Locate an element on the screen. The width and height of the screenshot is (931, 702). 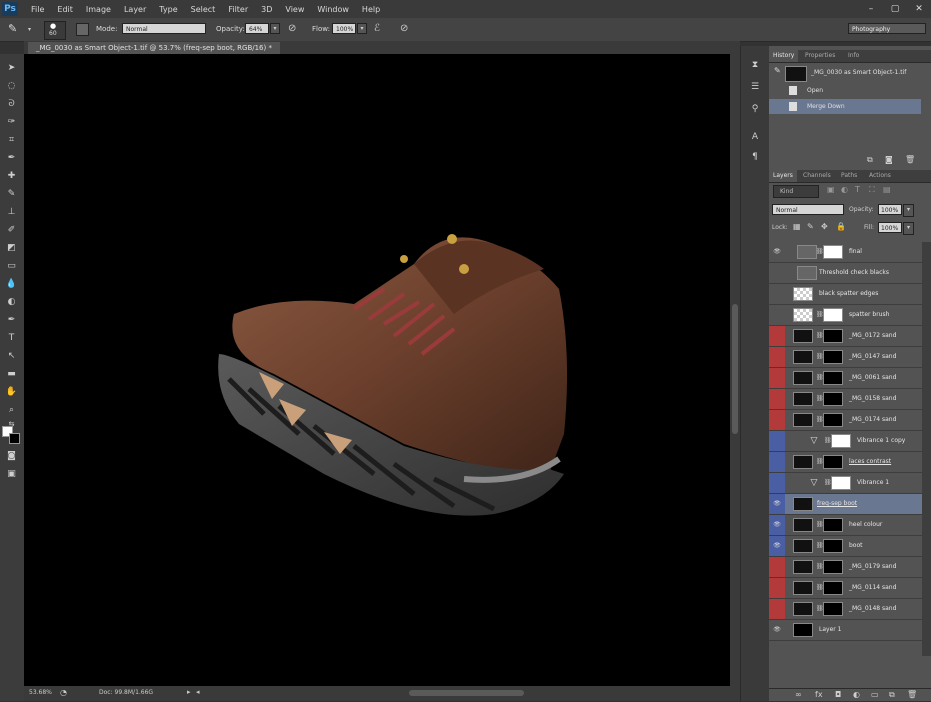
maximize-button: ▢ is located at coordinates (895, 9).